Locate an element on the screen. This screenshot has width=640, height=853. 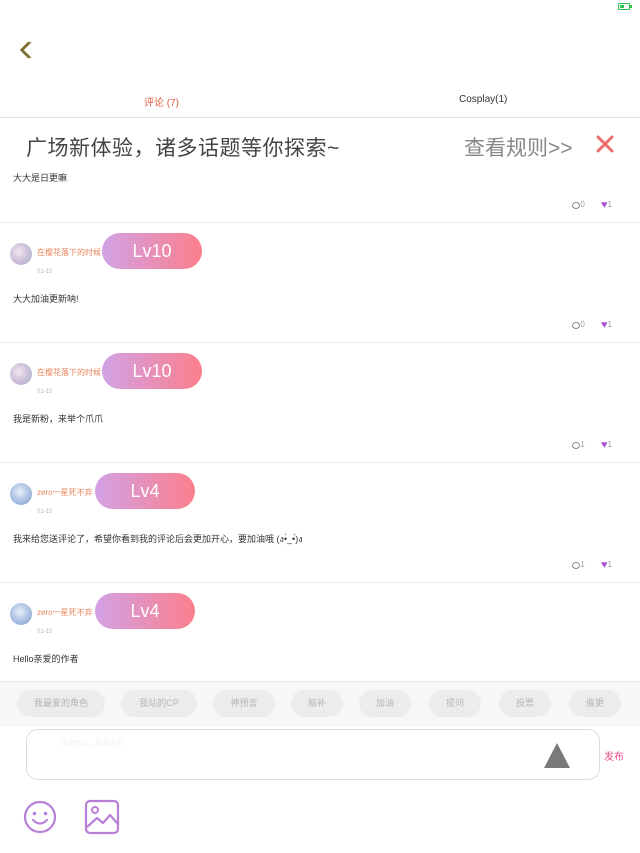
comment-text: 大大加油更新呐! is located at coordinates (46, 299).